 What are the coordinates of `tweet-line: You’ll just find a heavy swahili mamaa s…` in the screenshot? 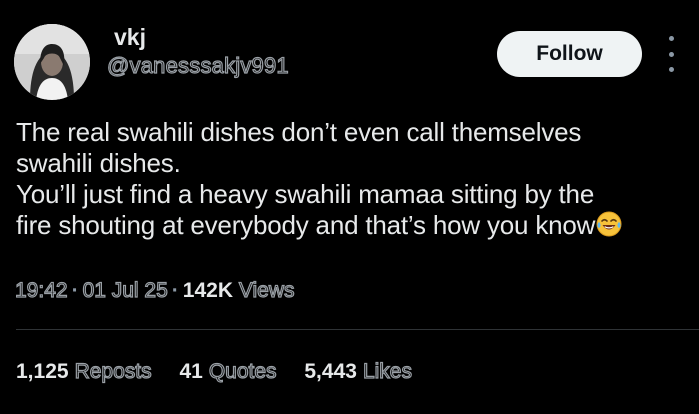 It's located at (305, 194).